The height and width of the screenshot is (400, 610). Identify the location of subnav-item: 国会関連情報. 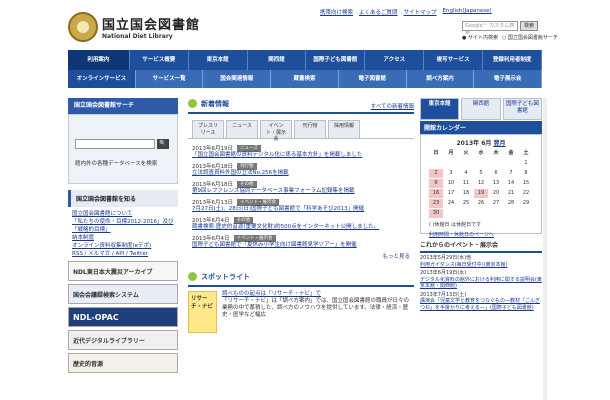
(237, 79).